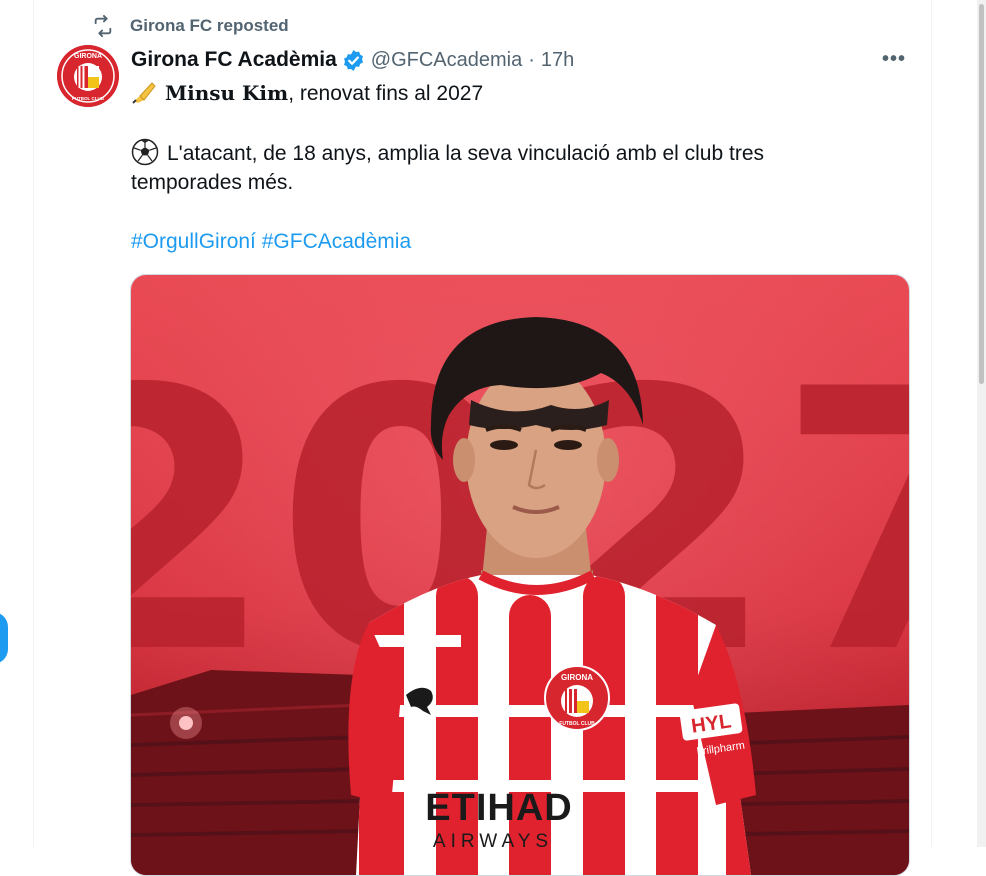 This screenshot has width=986, height=876. Describe the element at coordinates (446, 60) in the screenshot. I see `author-handle: @GFCAcademia` at that location.